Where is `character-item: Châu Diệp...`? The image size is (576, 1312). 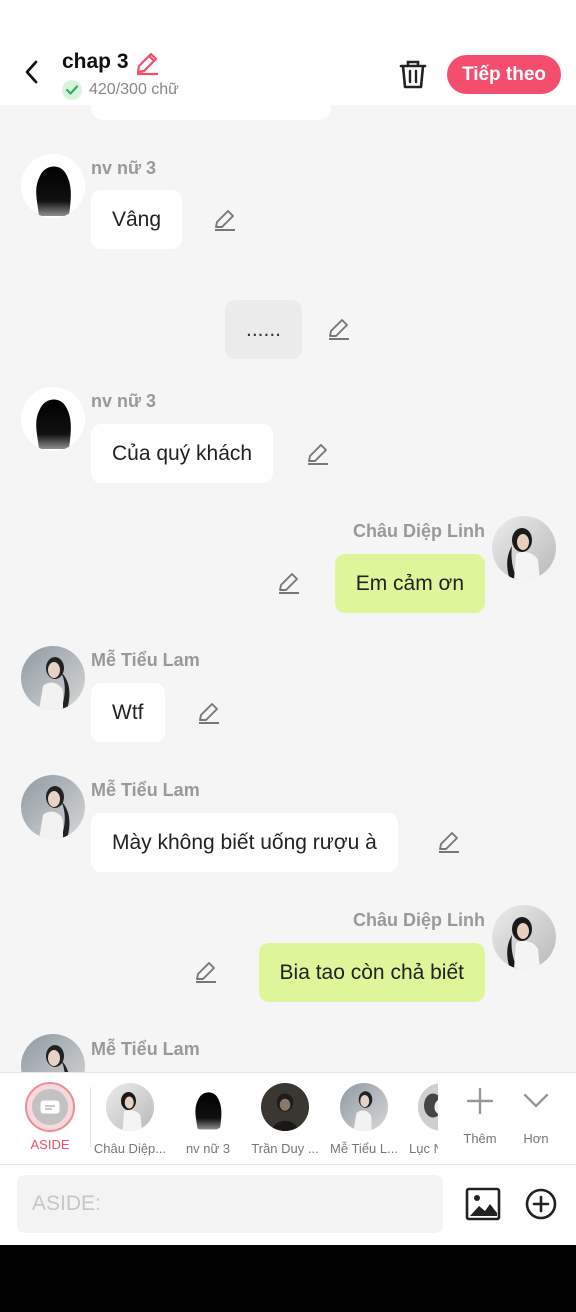
character-item: Châu Diệp... is located at coordinates (130, 1118).